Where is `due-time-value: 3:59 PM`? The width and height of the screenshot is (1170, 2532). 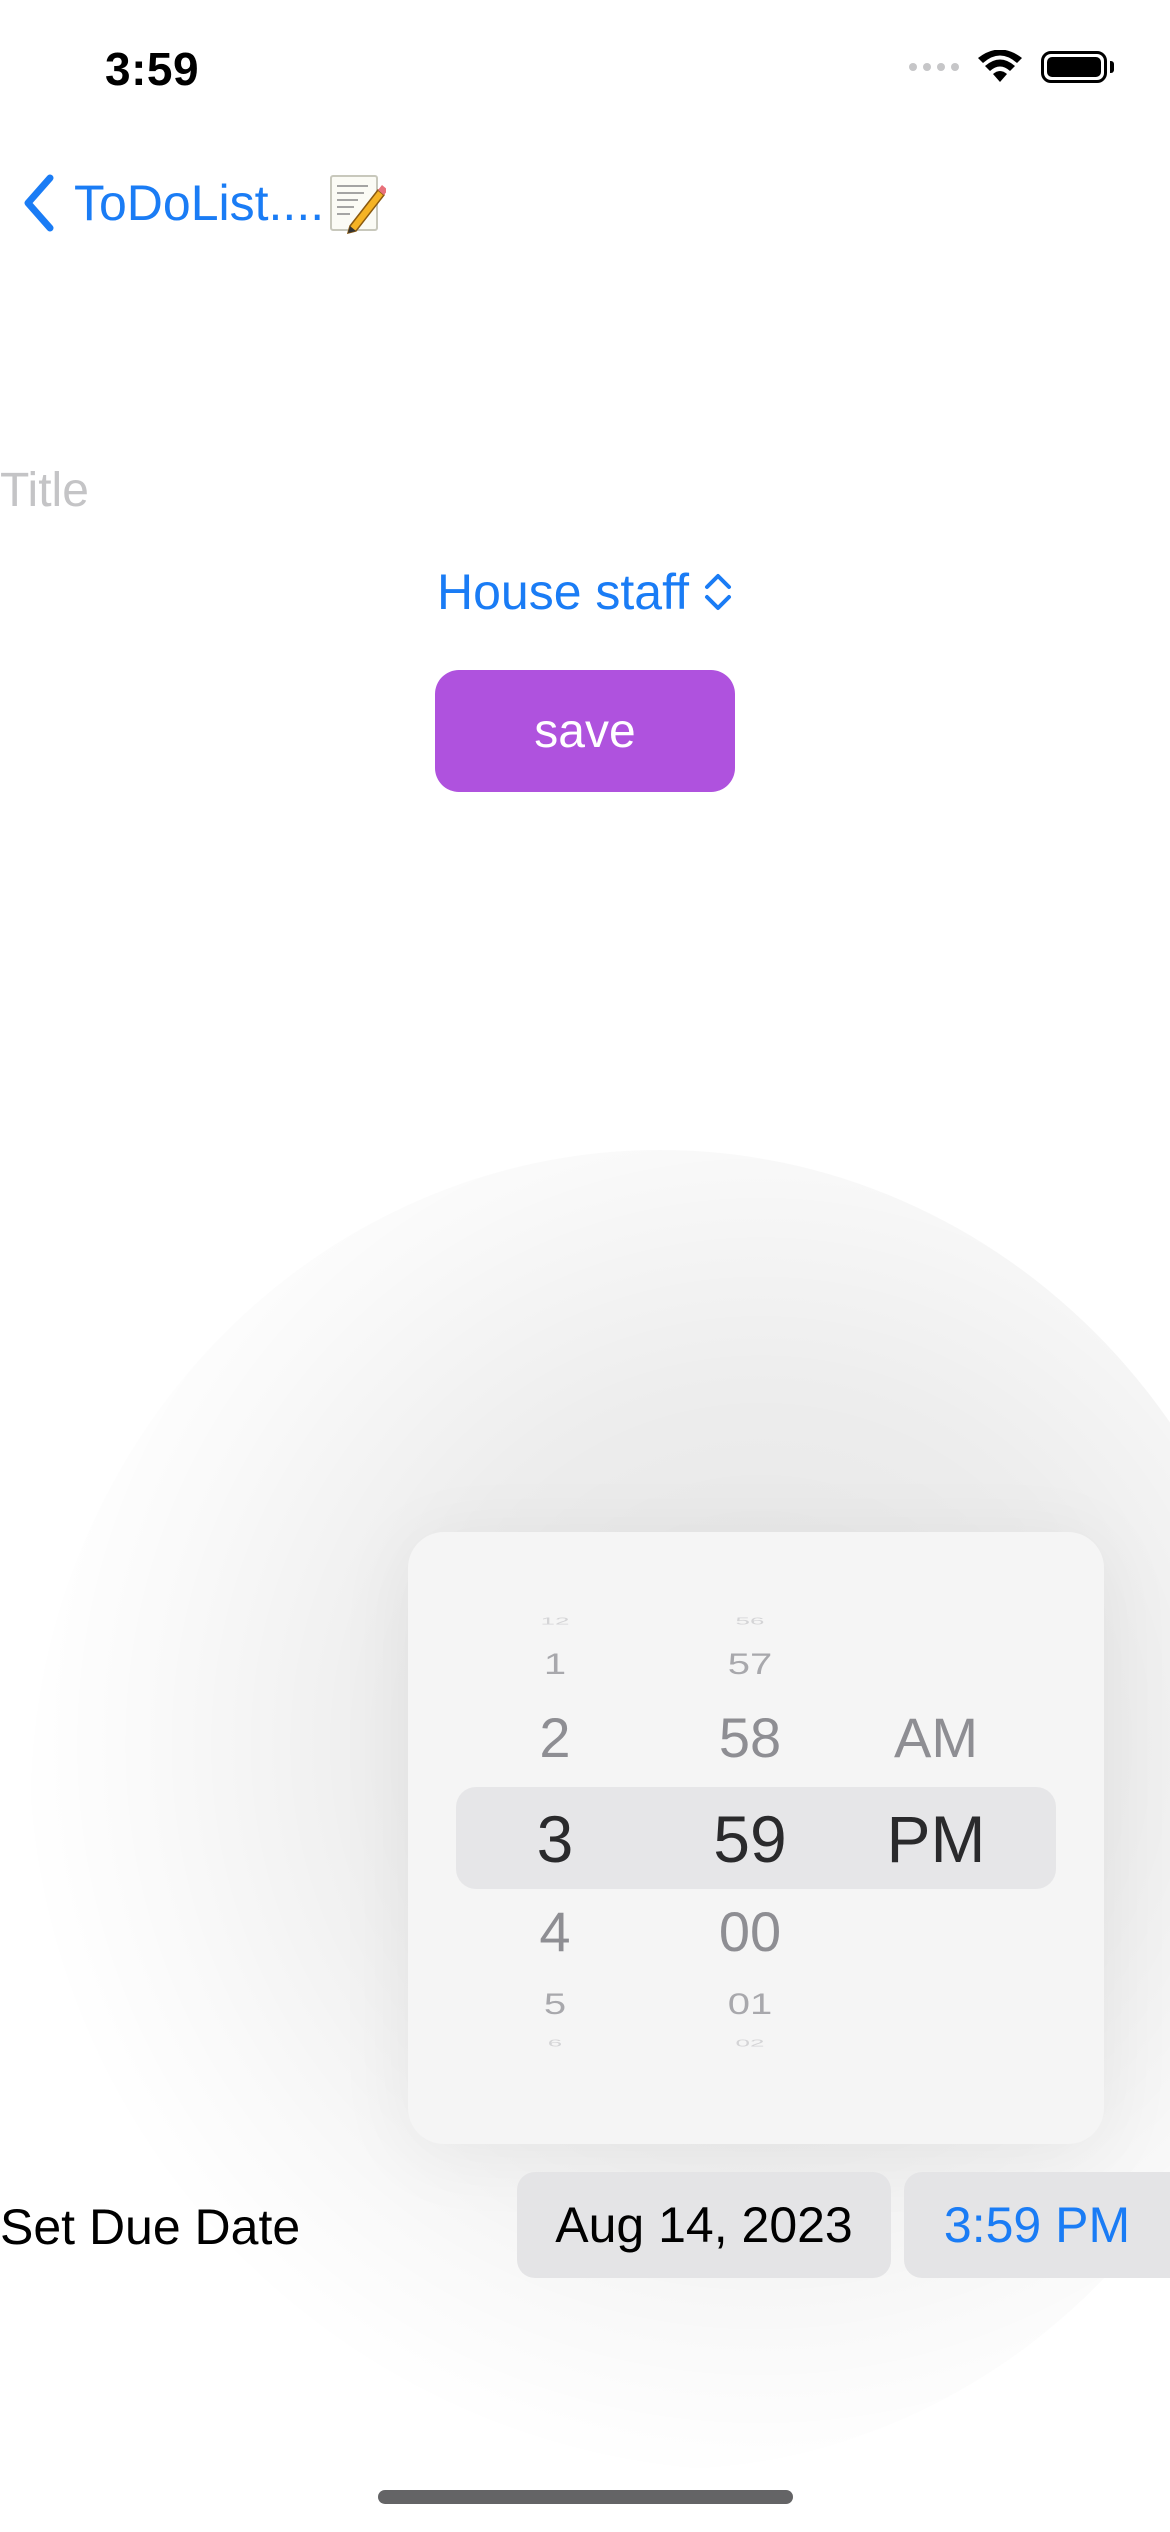 due-time-value: 3:59 PM is located at coordinates (1037, 2225).